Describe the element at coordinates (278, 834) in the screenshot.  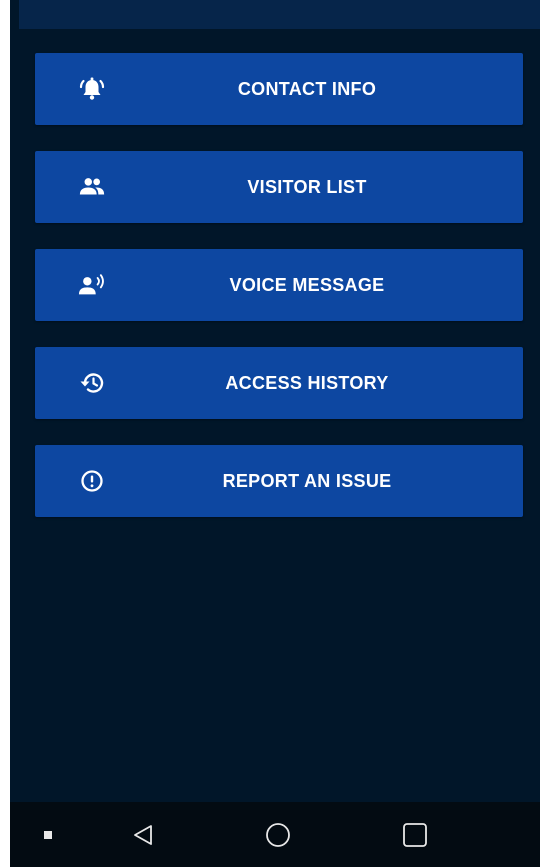
I see `home-circle-icon` at that location.